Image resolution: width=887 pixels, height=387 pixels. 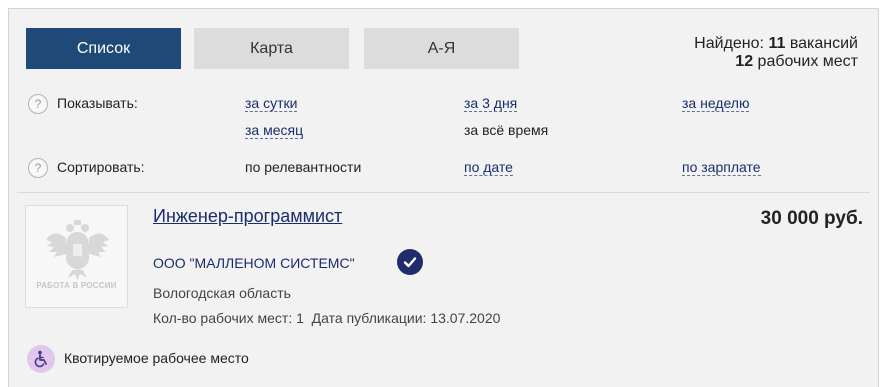 I want to click on filter-all-time-selected: за всё время, so click(x=506, y=130).